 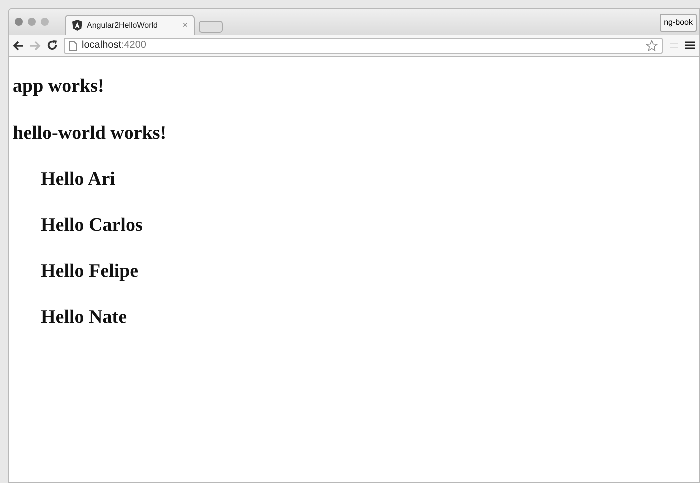 I want to click on browser-tab: Angular2HelloWorld ×, so click(x=130, y=25).